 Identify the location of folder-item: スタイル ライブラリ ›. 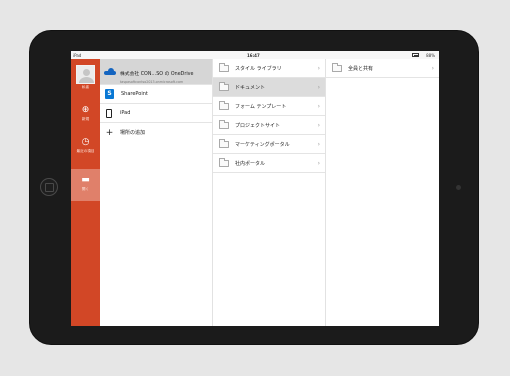
(269, 68).